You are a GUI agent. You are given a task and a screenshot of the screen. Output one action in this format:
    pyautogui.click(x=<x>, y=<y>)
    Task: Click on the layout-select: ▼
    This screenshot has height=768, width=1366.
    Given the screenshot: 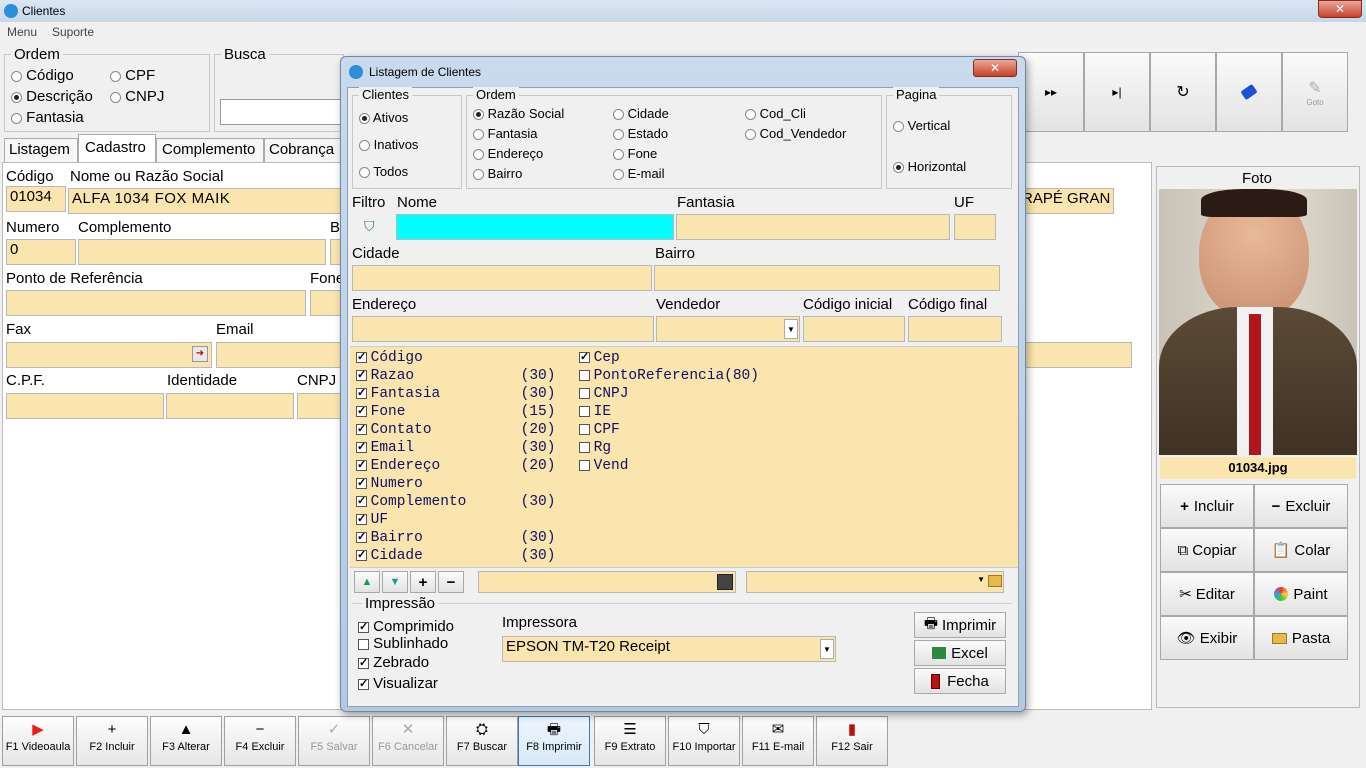 What is the action you would take?
    pyautogui.click(x=875, y=582)
    